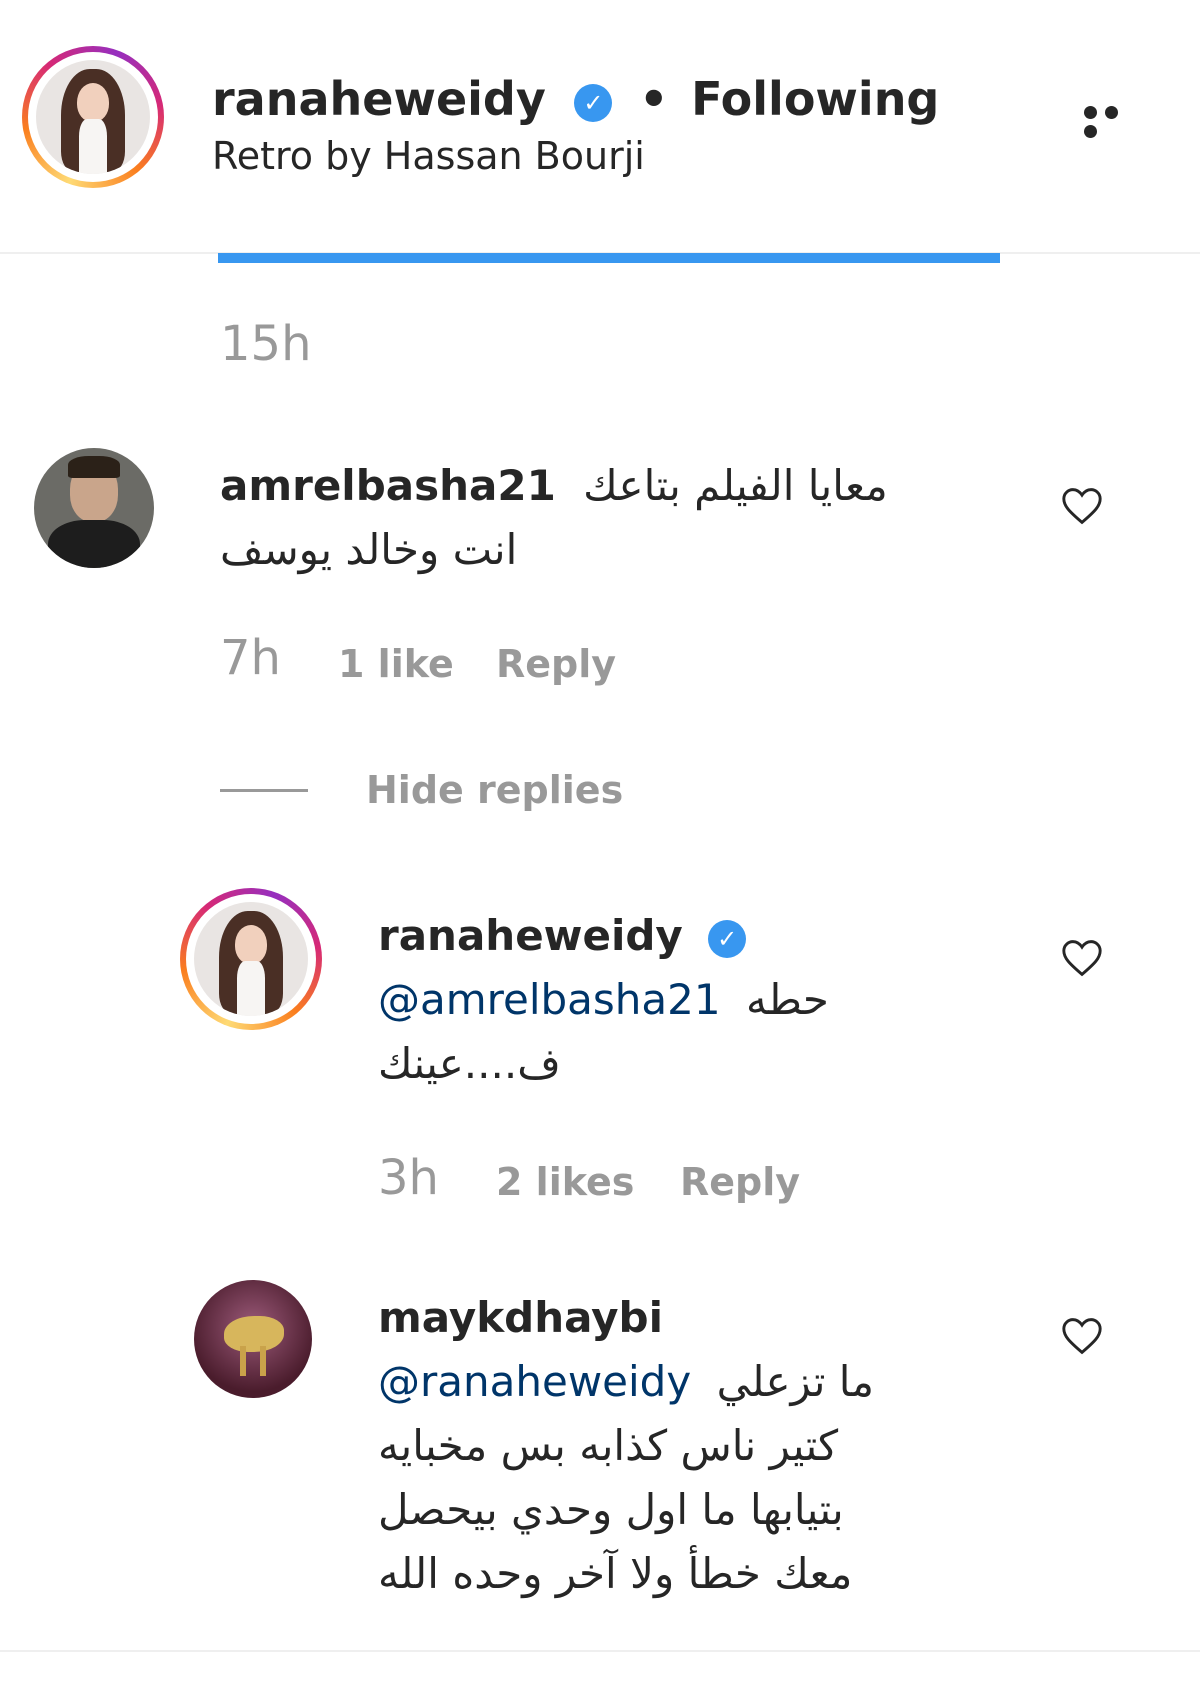 The height and width of the screenshot is (1685, 1200). Describe the element at coordinates (608, 1445) in the screenshot. I see `reply-text-line2: كتير ناس كذابه بس مخبايه` at that location.